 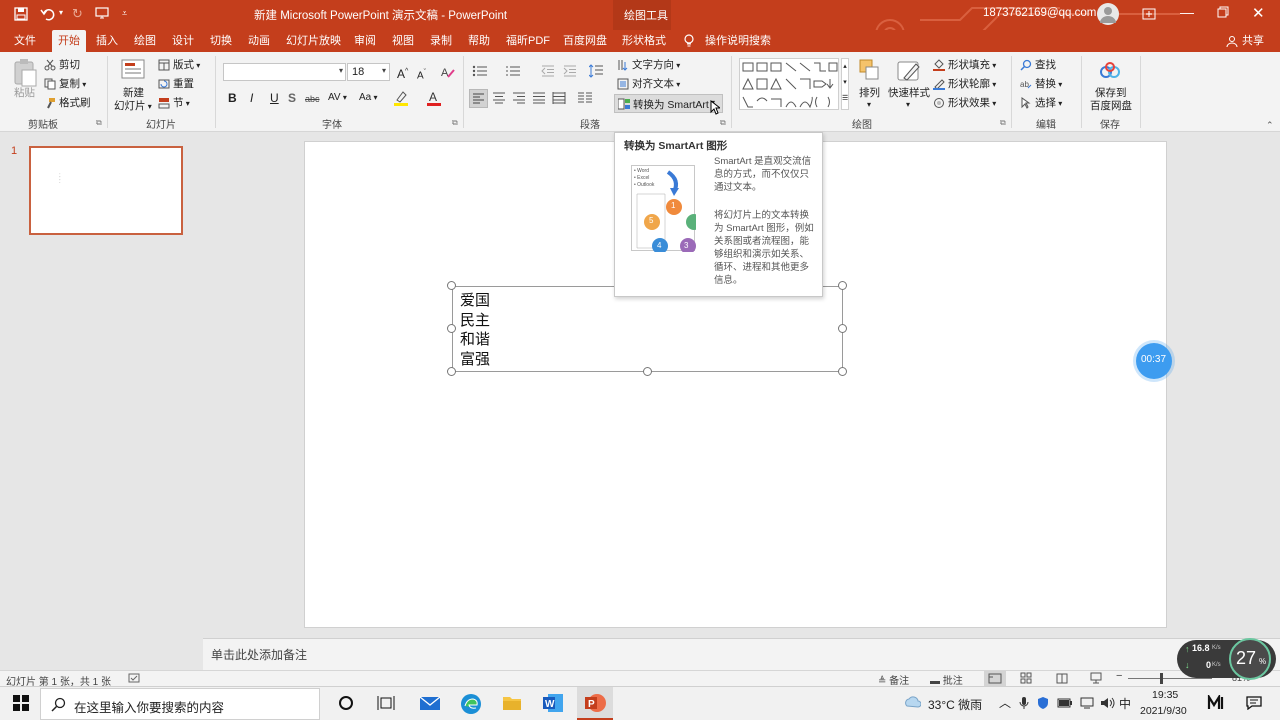 What do you see at coordinates (69, 41) in the screenshot?
I see `tab-home: 开始` at bounding box center [69, 41].